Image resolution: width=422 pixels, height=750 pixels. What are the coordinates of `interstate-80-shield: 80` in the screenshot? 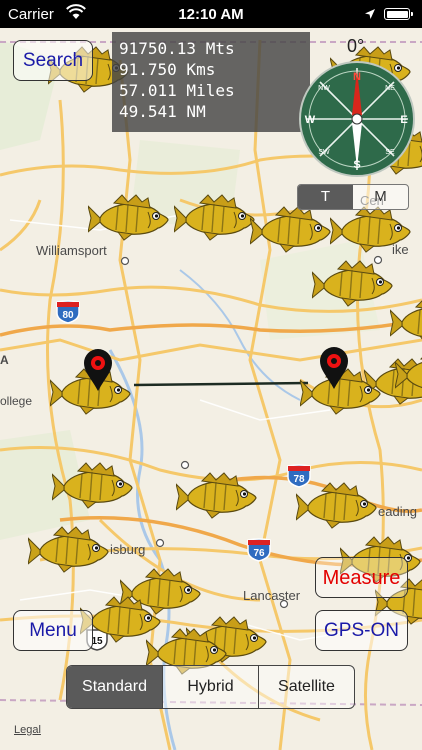 It's located at (68, 312).